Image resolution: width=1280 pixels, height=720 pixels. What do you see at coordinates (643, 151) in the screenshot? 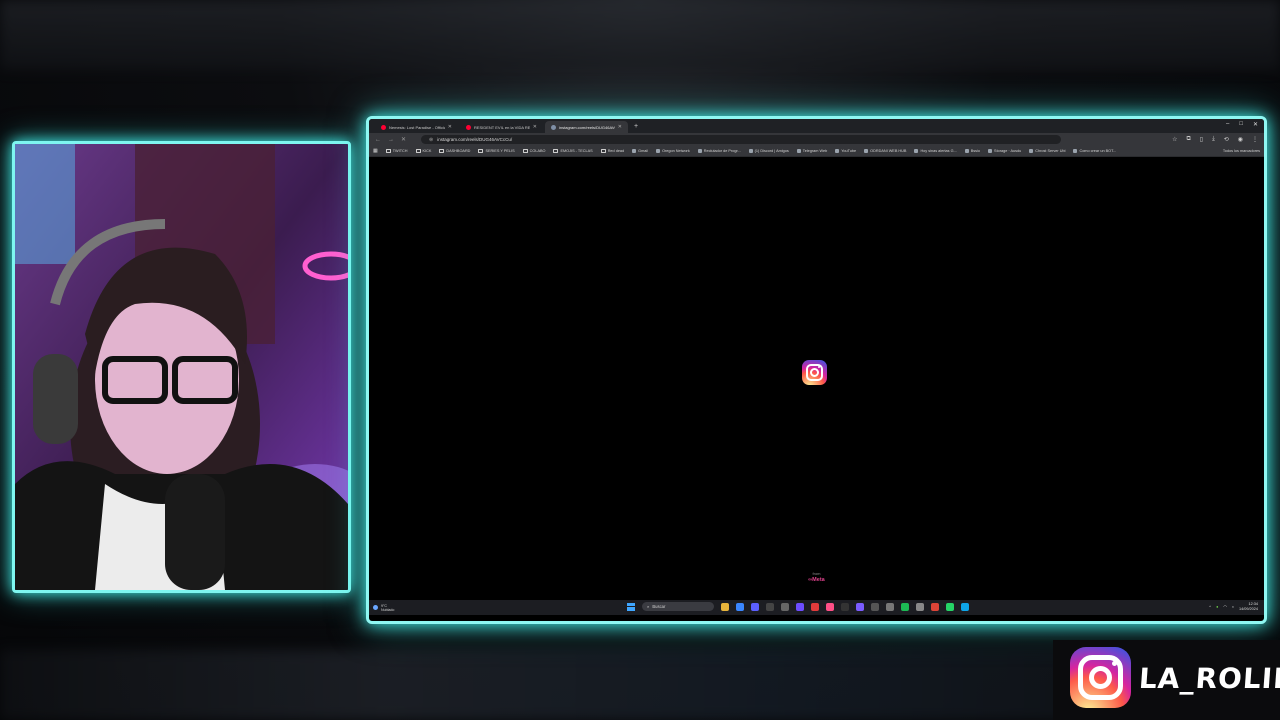
I see `bookmark-label: Gmail` at bounding box center [643, 151].